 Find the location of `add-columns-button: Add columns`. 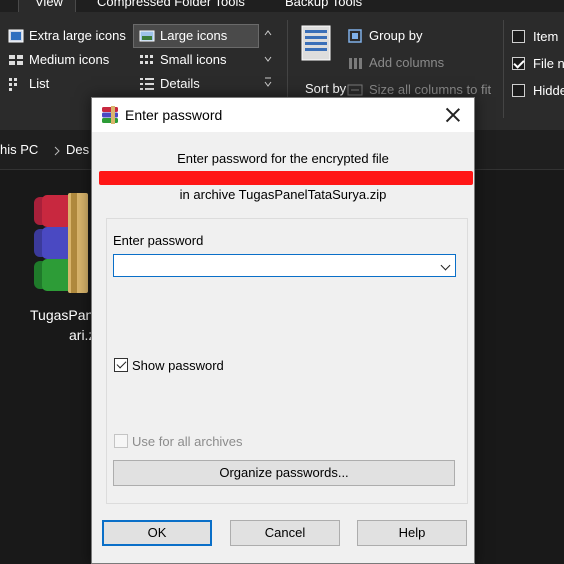

add-columns-button: Add columns is located at coordinates (406, 62).